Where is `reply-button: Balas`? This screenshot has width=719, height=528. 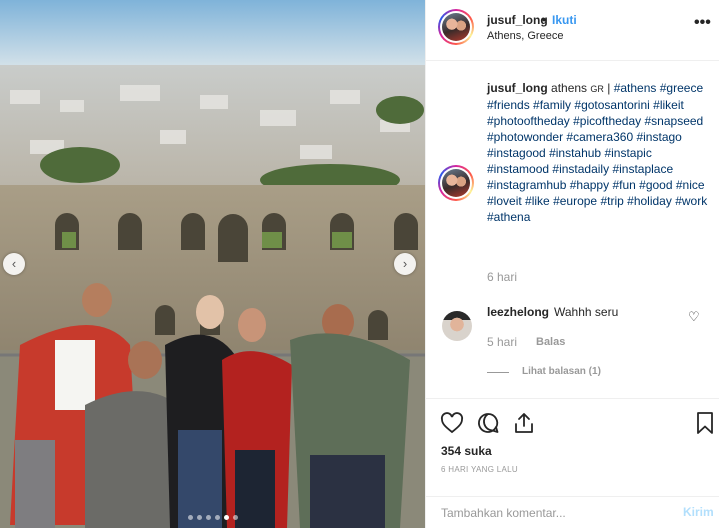 reply-button: Balas is located at coordinates (550, 342).